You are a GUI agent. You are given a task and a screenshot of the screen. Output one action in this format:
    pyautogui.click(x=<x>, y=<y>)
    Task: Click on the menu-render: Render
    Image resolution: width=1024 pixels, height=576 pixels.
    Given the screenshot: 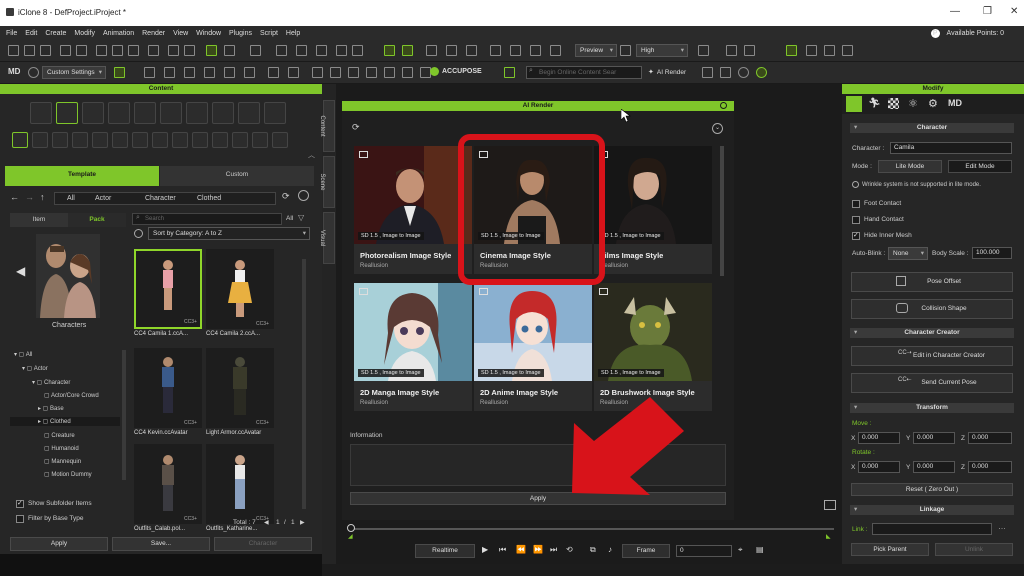 What is the action you would take?
    pyautogui.click(x=153, y=33)
    